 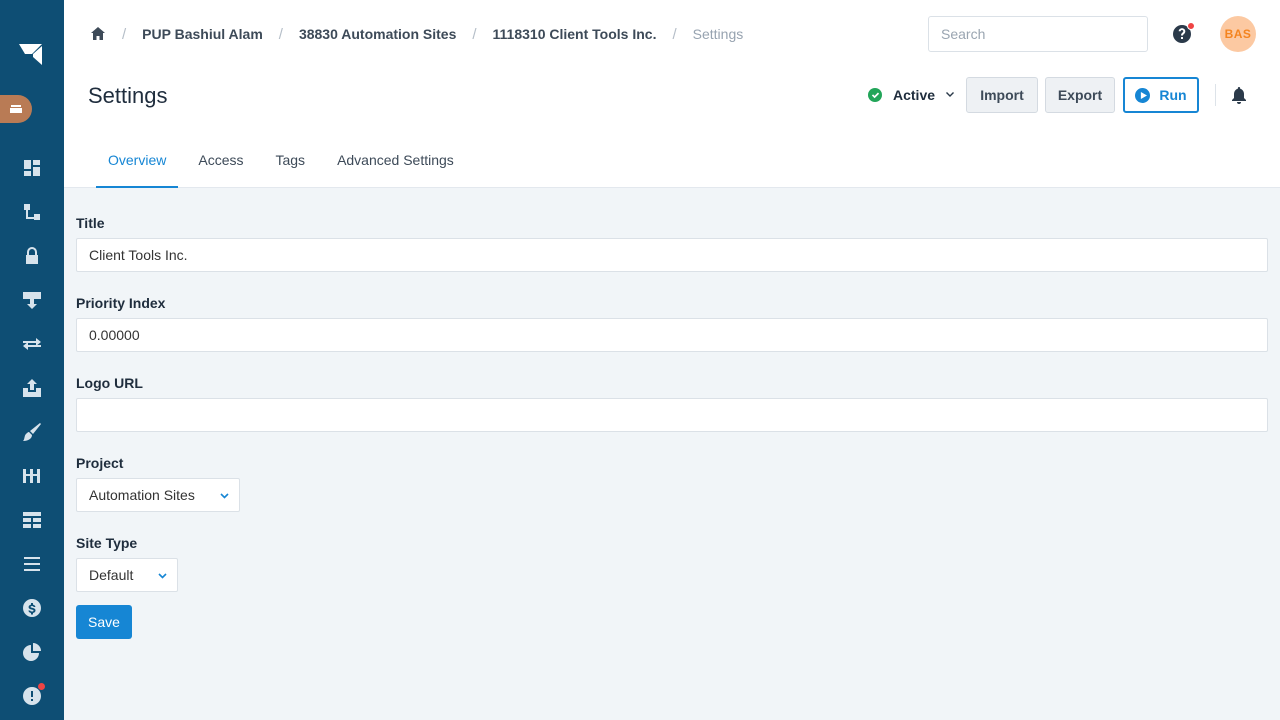 I want to click on exchange-icon, so click(x=32, y=344).